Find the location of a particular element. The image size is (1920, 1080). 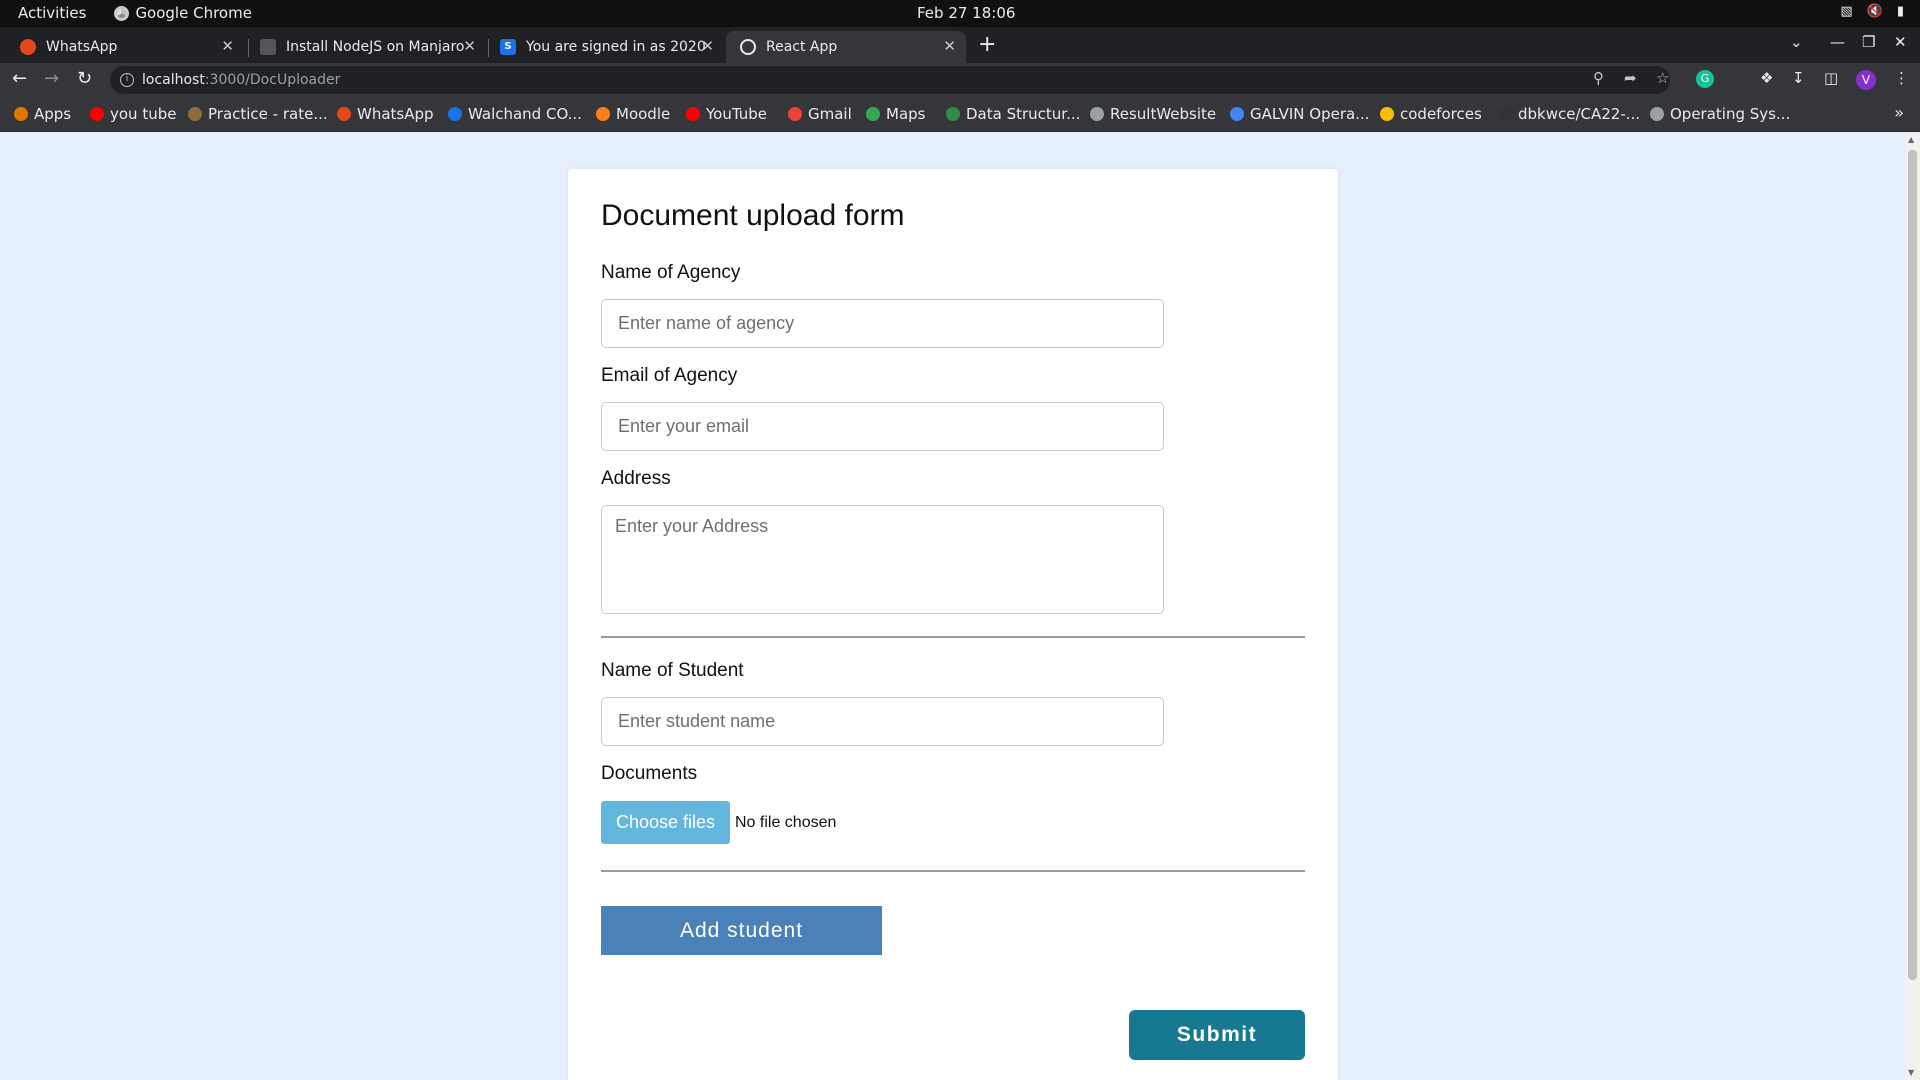

bookmark-item: Gmail is located at coordinates (820, 114).